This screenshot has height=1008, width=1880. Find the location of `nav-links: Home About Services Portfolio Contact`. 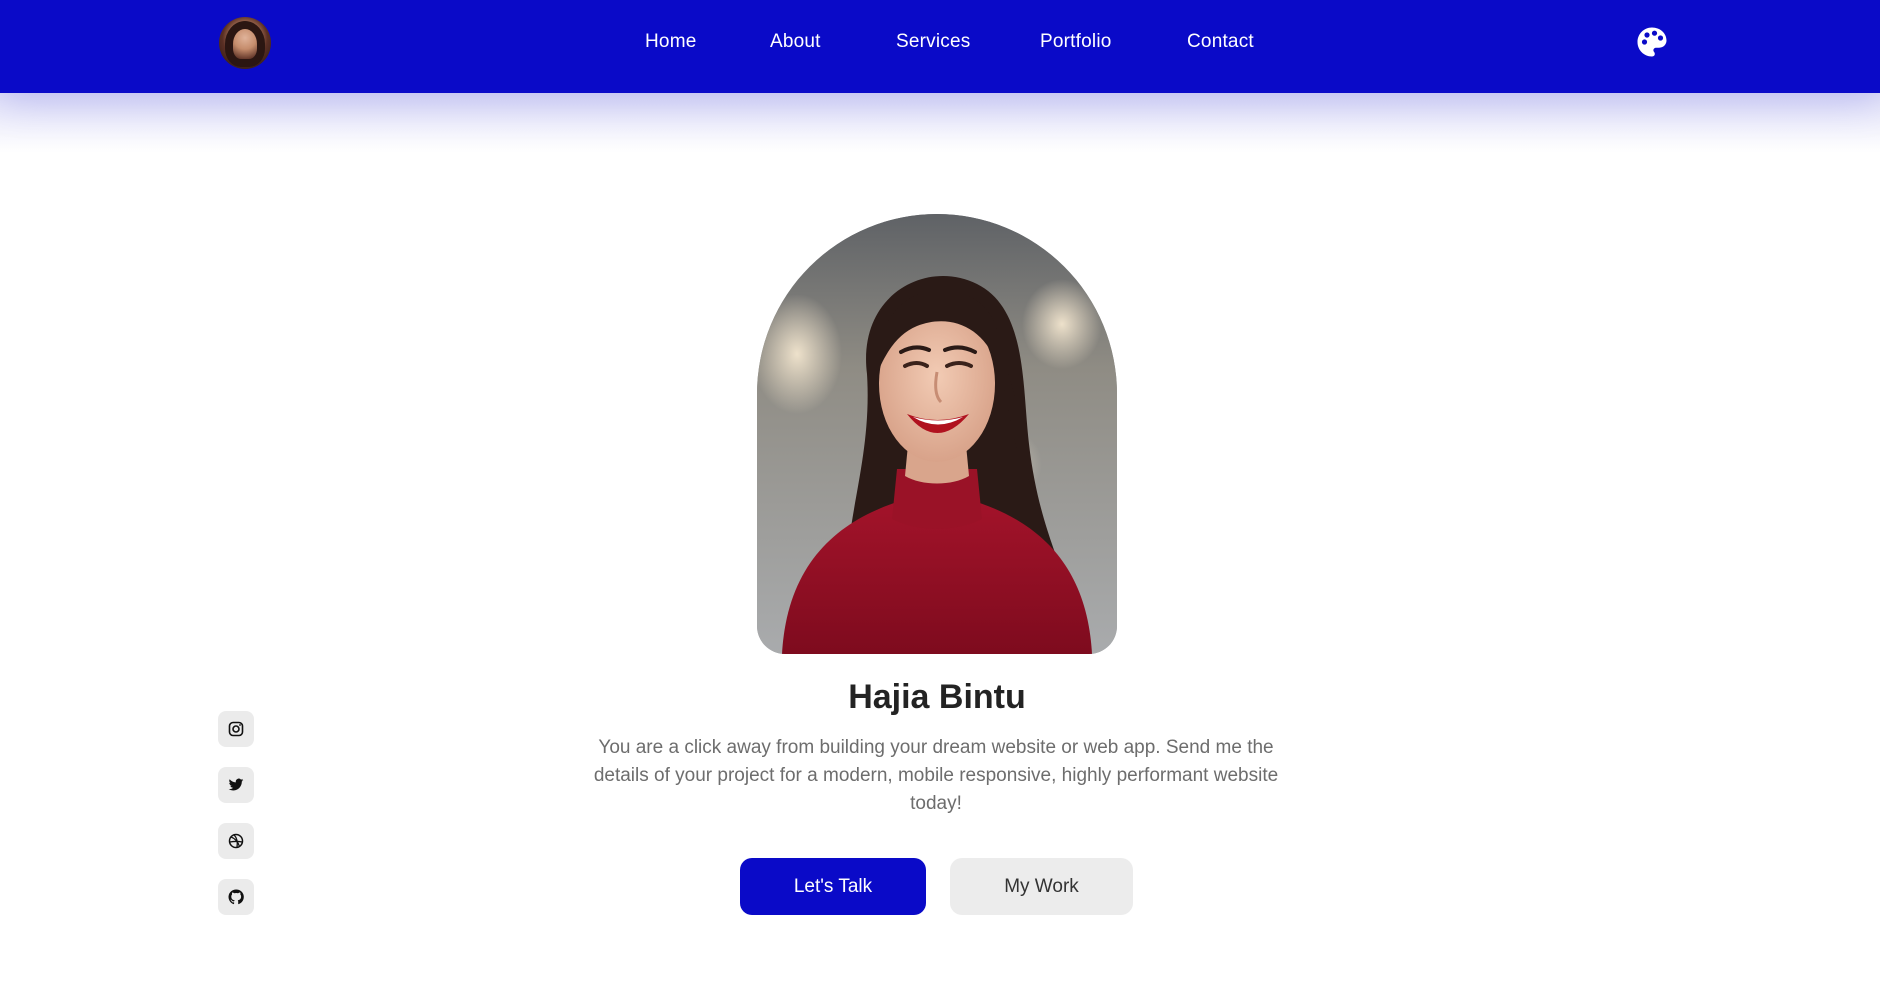

nav-links: Home About Services Portfolio Contact is located at coordinates (940, 46).